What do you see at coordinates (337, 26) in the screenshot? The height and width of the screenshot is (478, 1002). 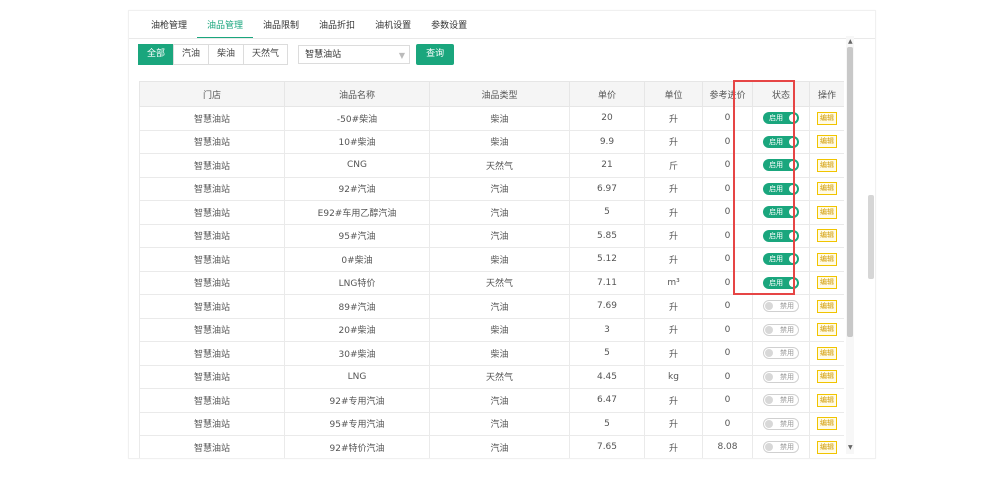 I see `tab-3: 油品折扣` at bounding box center [337, 26].